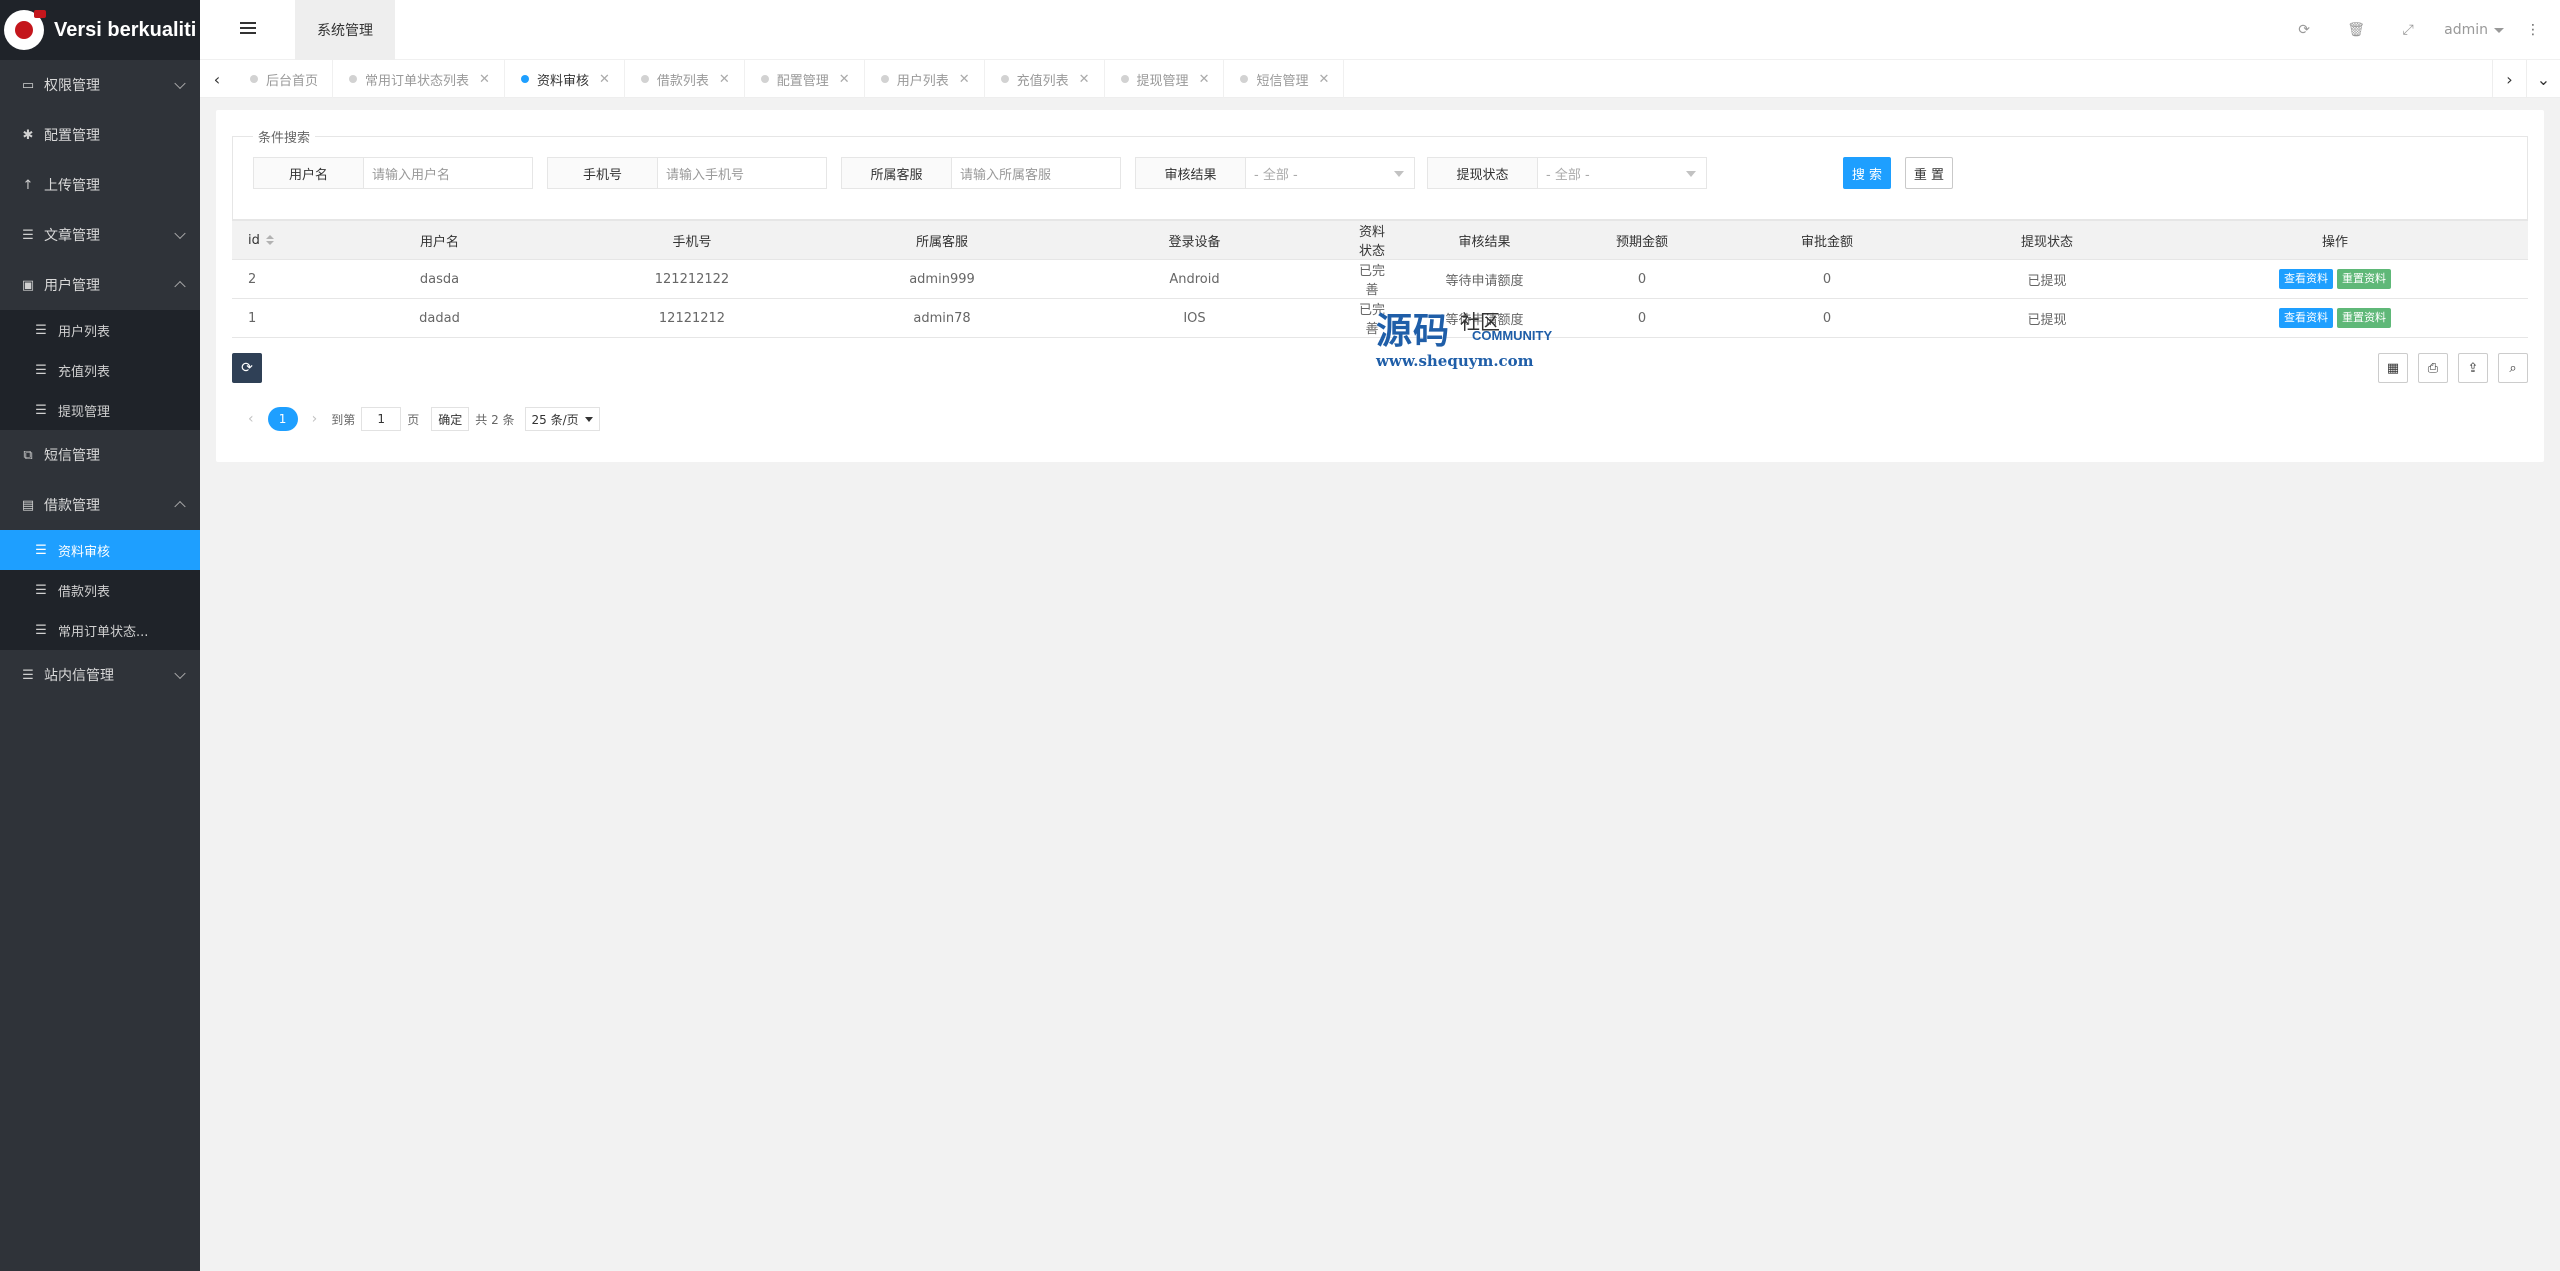  I want to click on table-tools: ▦ ⎙ ⇪ ⌕, so click(2453, 368).